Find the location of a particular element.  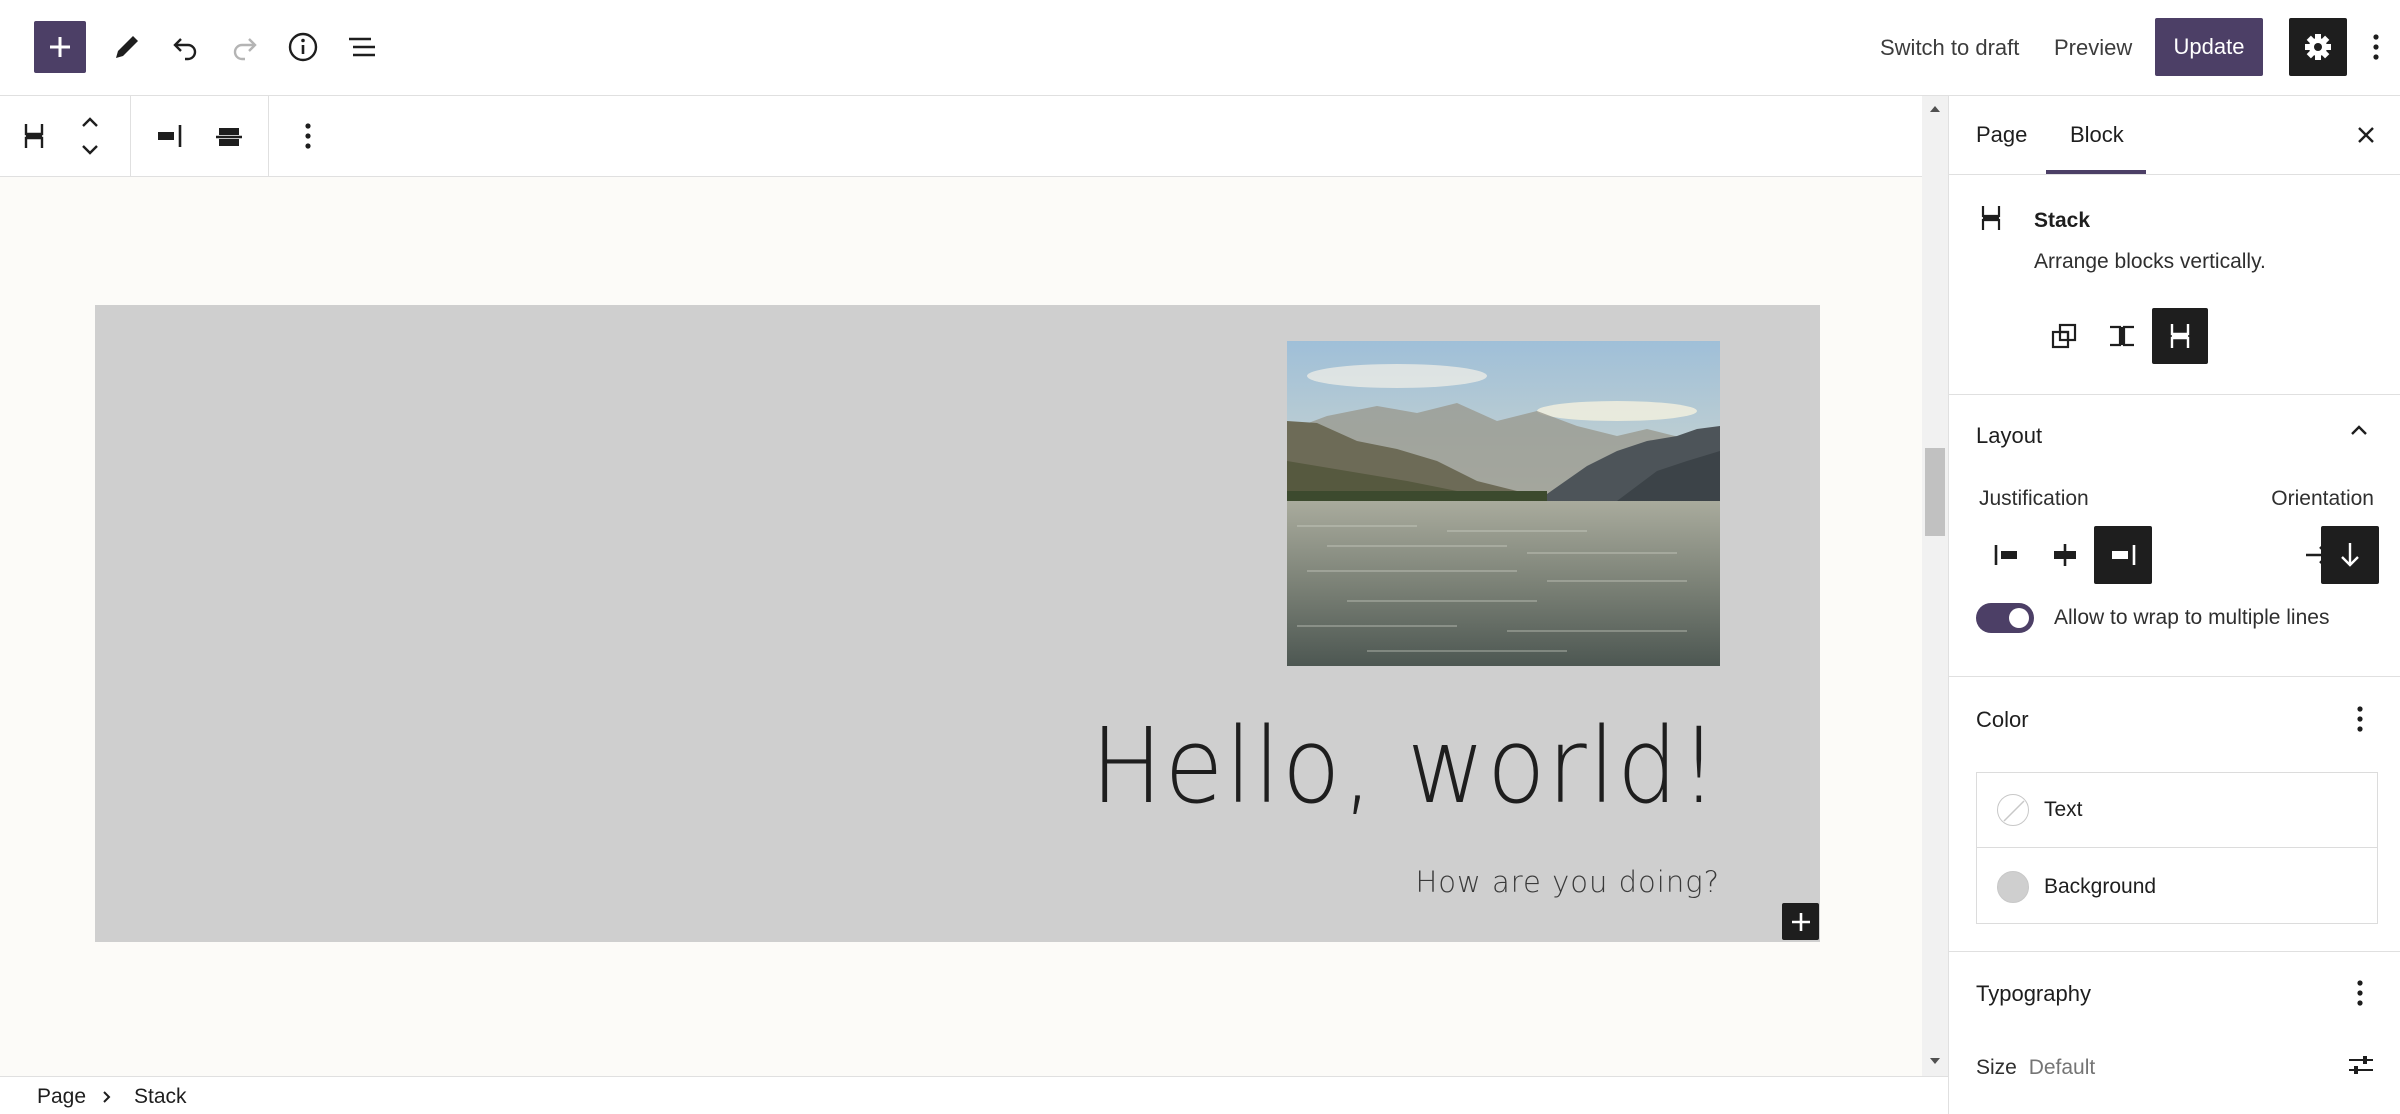

undo-icon is located at coordinates (185, 49).